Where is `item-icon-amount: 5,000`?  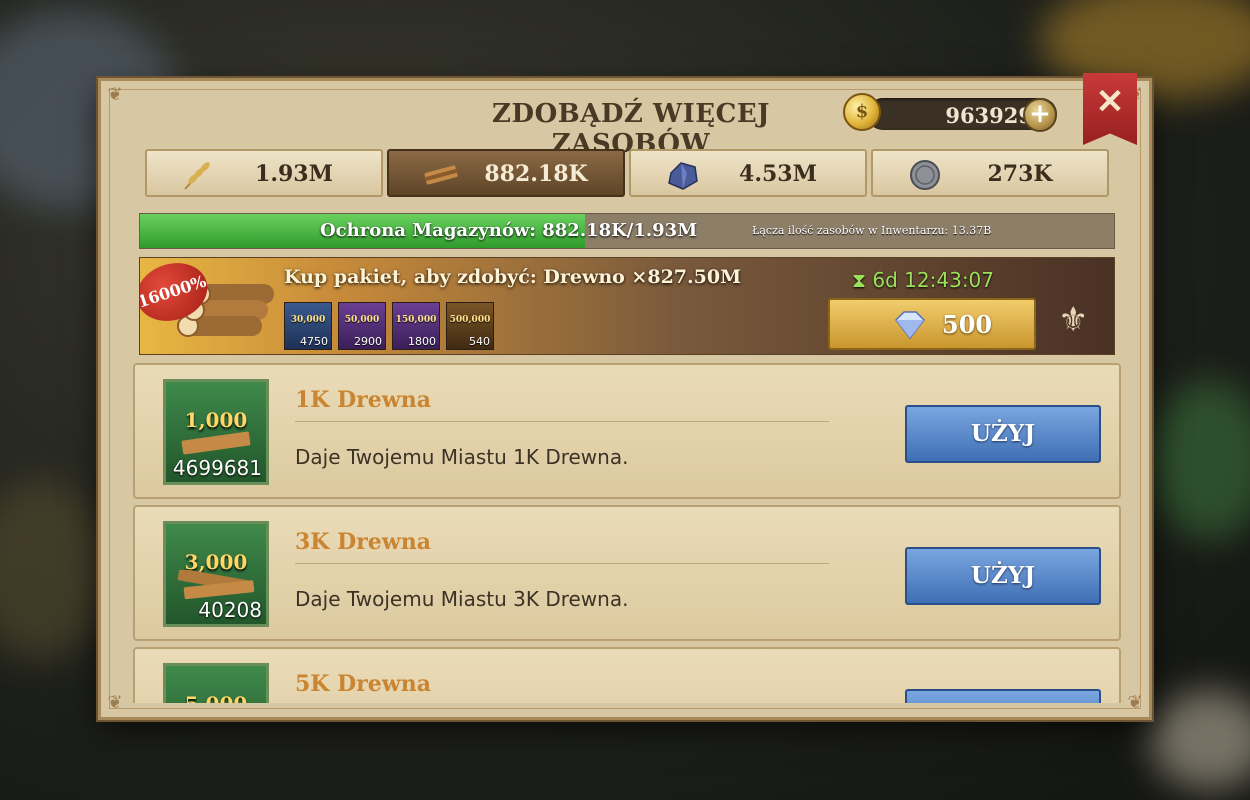
item-icon-amount: 5,000 is located at coordinates (216, 697).